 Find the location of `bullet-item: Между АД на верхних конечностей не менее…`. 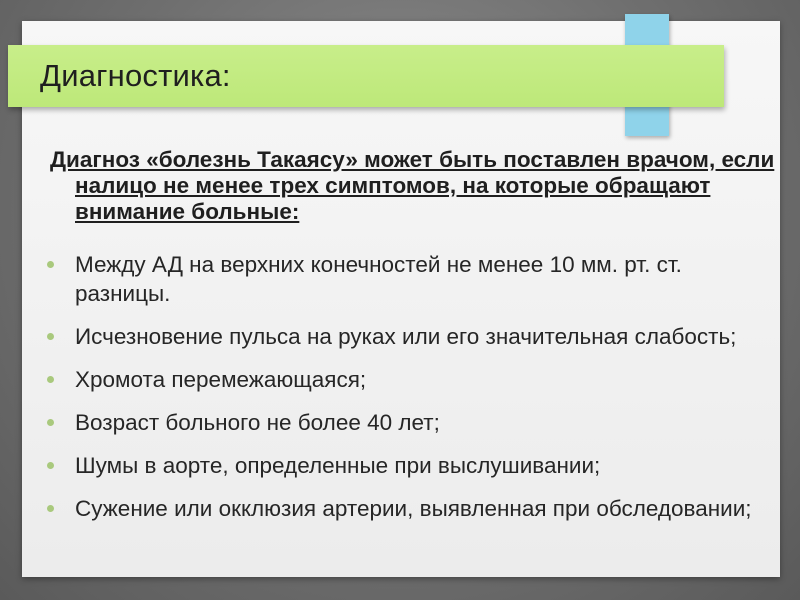

bullet-item: Между АД на верхних конечностей не менее… is located at coordinates (400, 279).